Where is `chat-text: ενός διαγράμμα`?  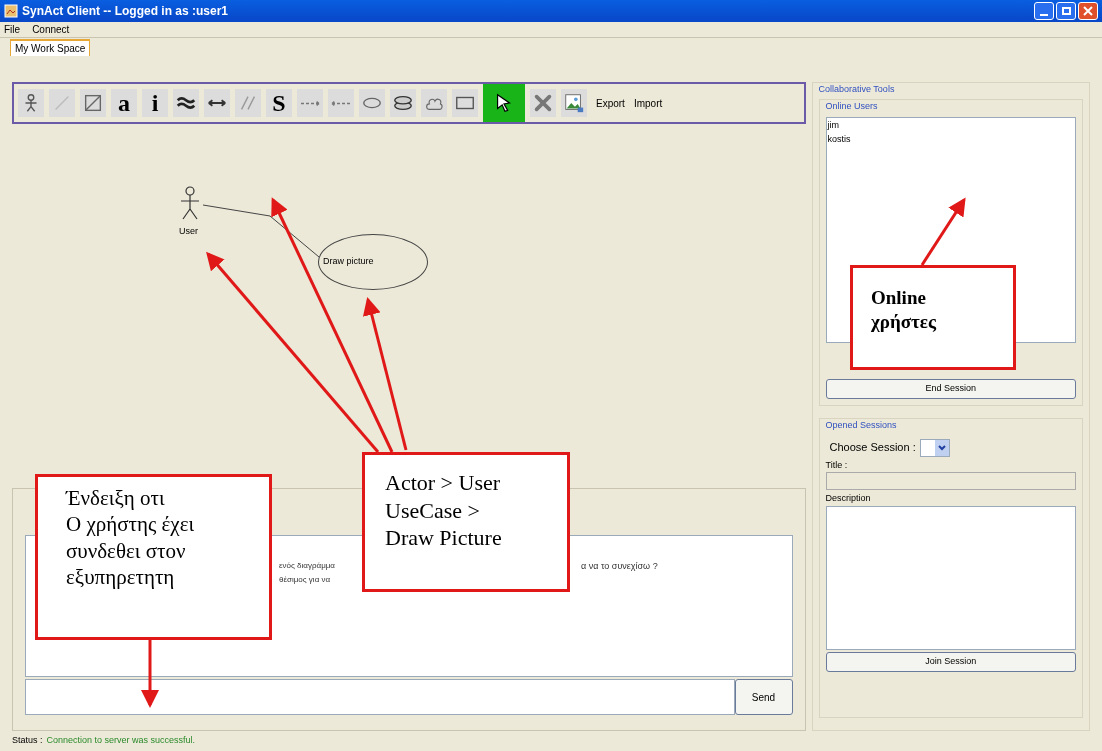
chat-text: ενός διαγράμμα is located at coordinates (307, 566).